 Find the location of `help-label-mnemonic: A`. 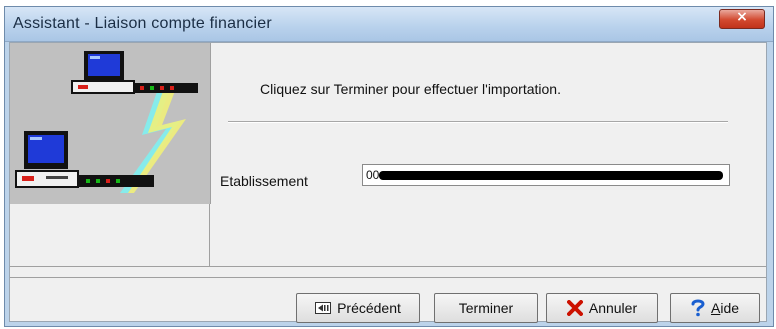

help-label-mnemonic: A is located at coordinates (715, 308).